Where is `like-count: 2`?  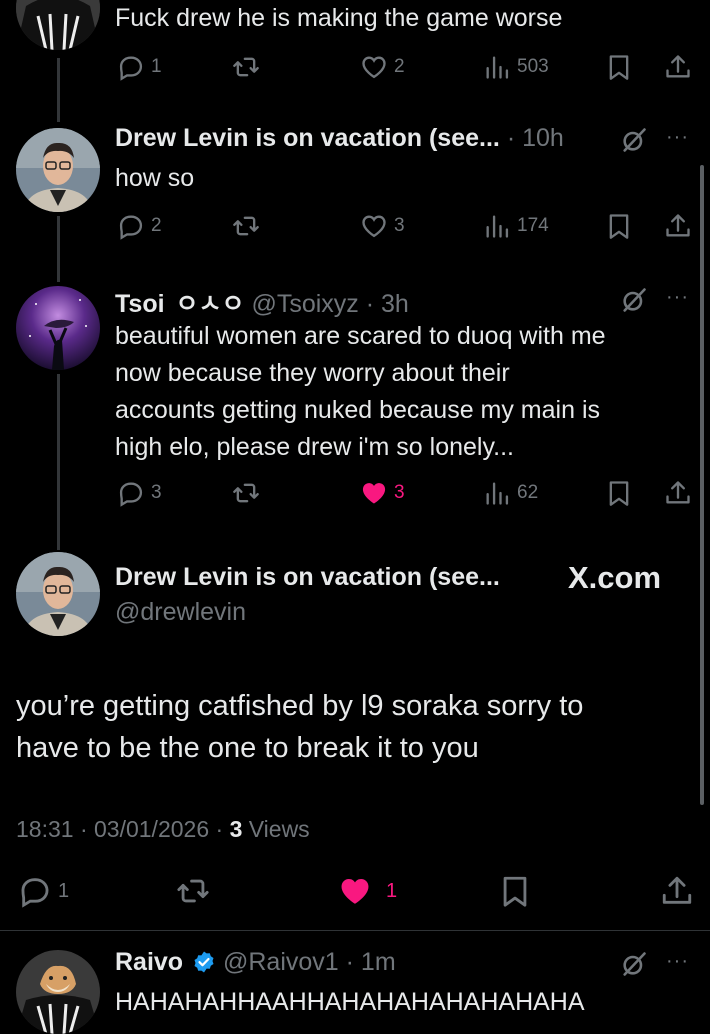 like-count: 2 is located at coordinates (399, 66).